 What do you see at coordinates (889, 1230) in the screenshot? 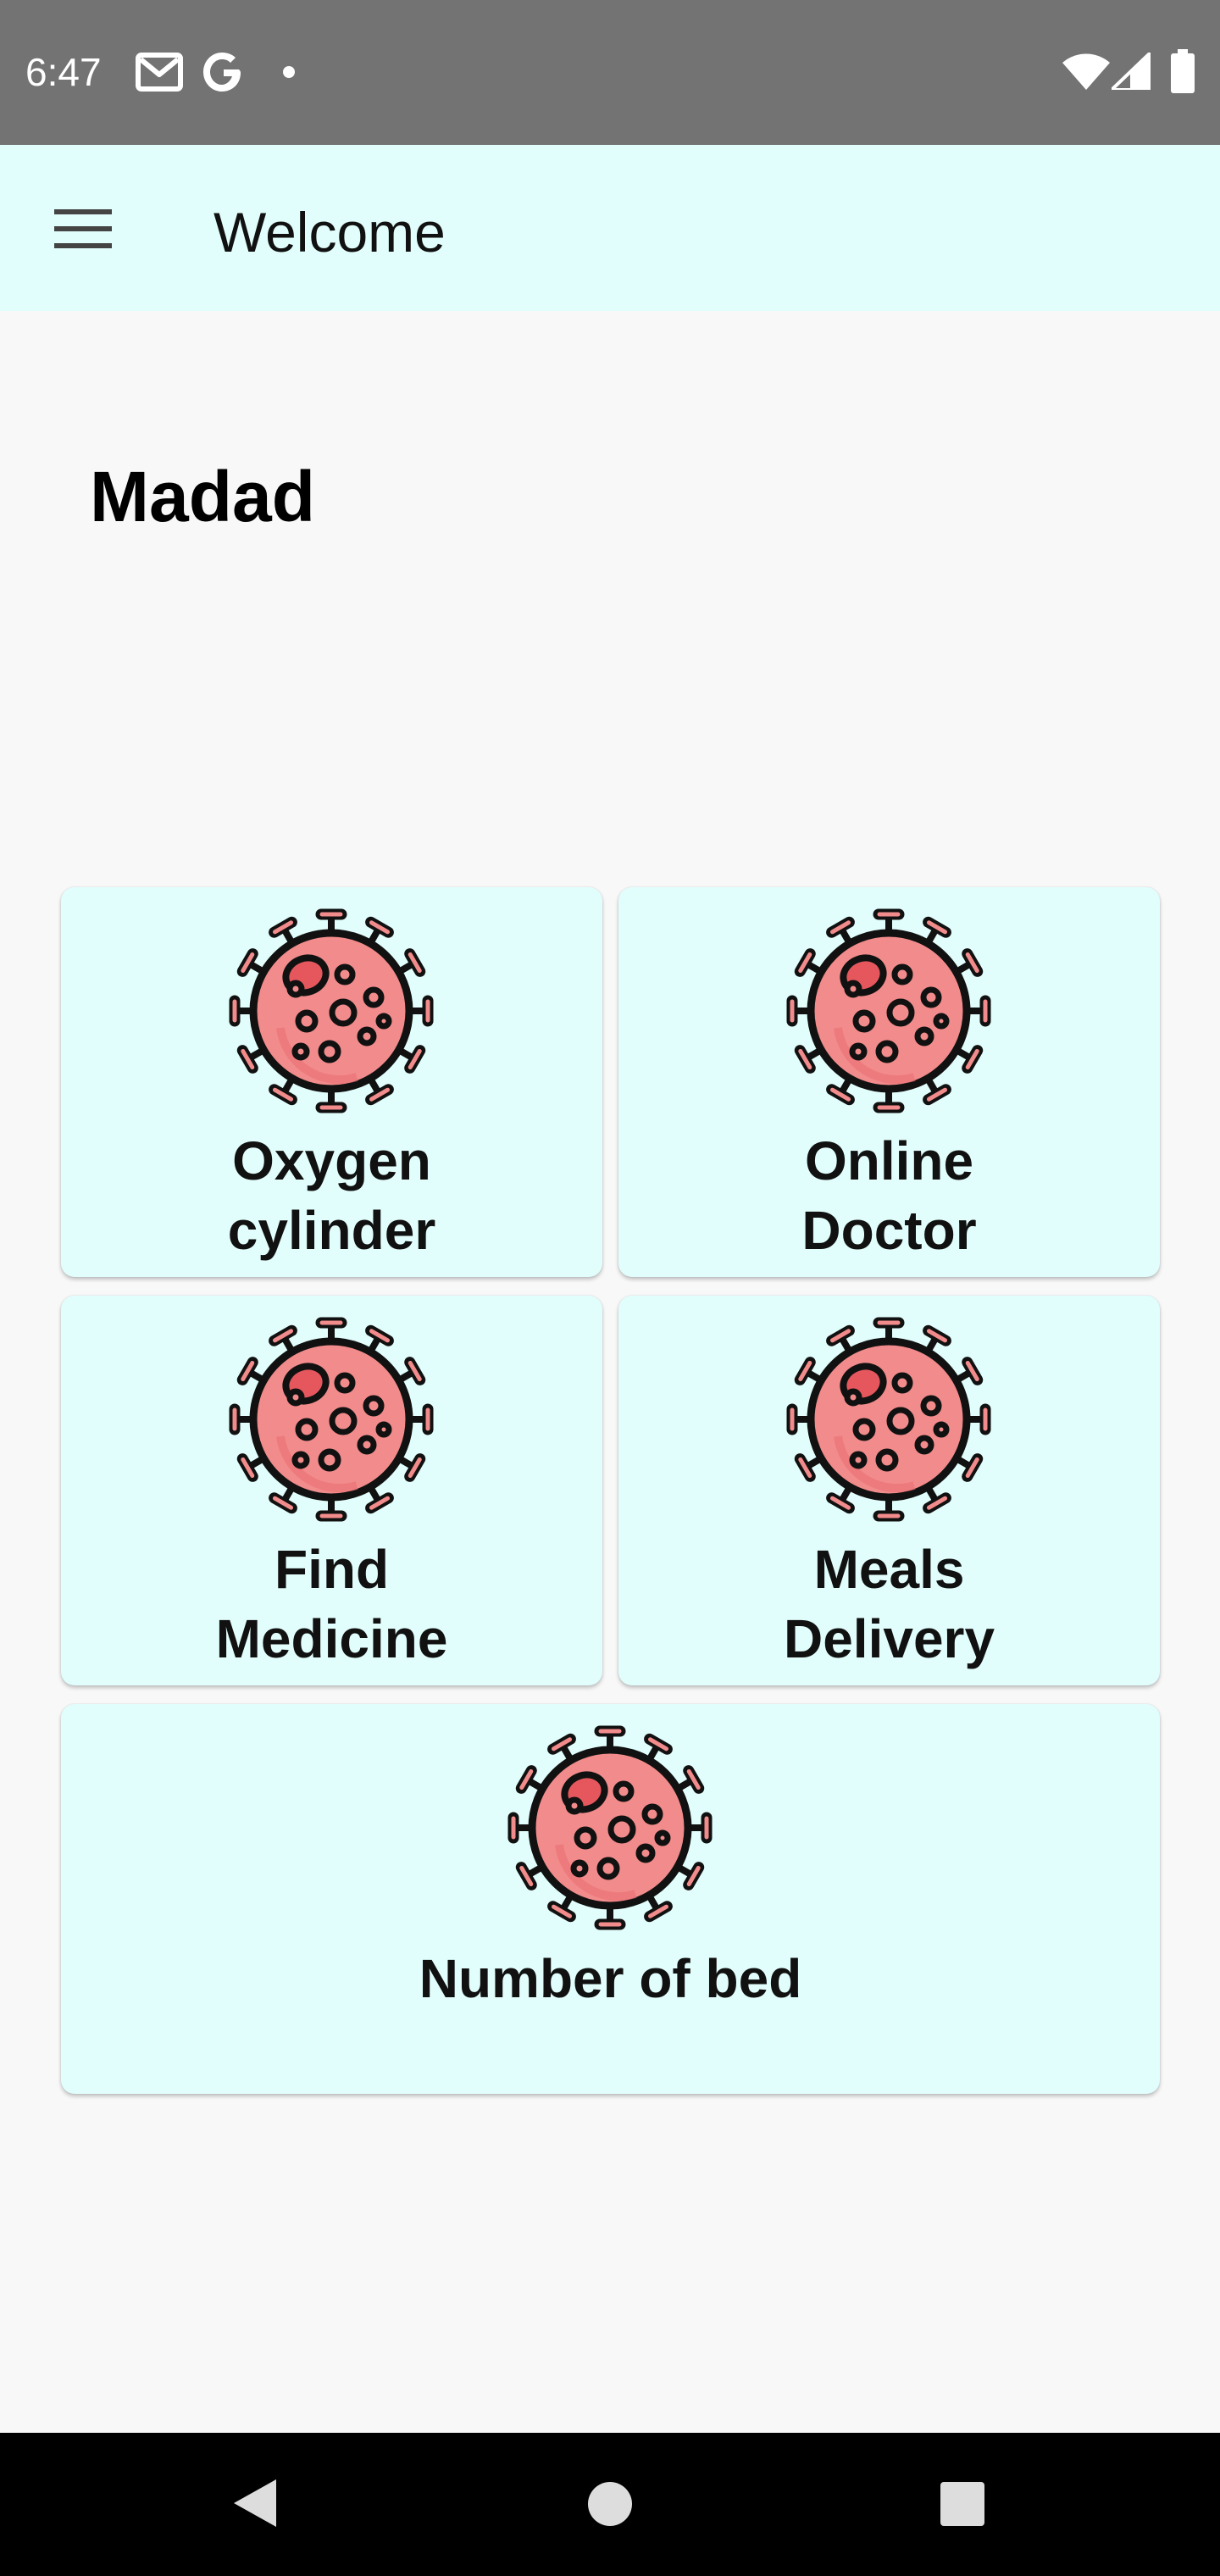
I see `card-label-line2: Doctor` at bounding box center [889, 1230].